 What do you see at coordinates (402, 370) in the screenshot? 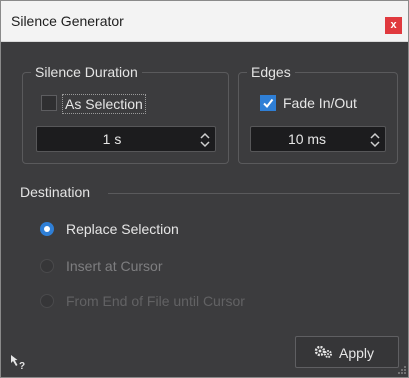
I see `resize-grip-icon` at bounding box center [402, 370].